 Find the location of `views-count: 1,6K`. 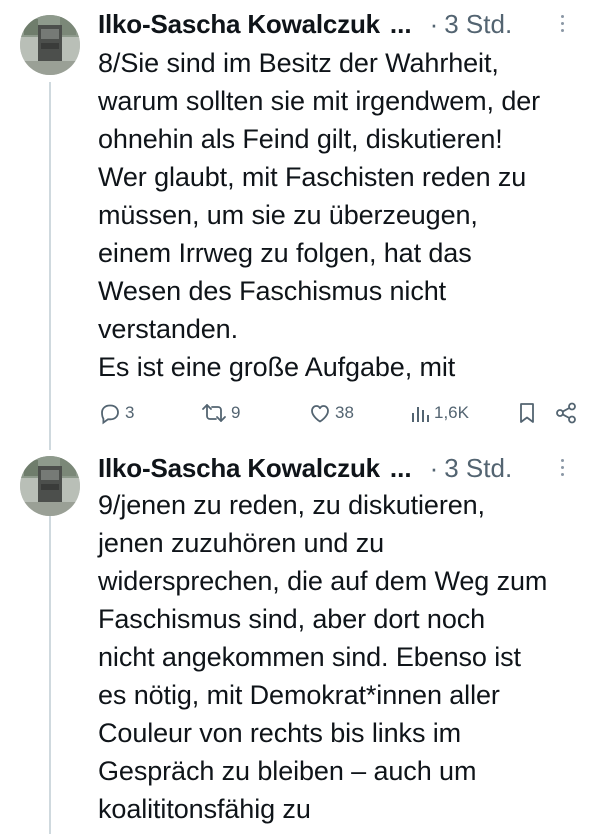

views-count: 1,6K is located at coordinates (451, 412).